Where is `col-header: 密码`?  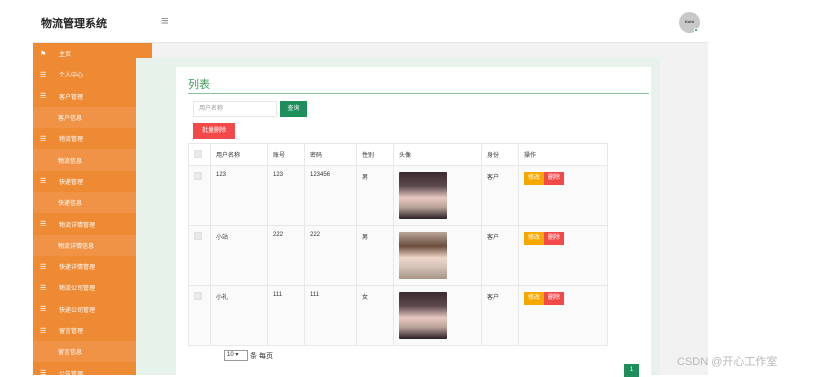 col-header: 密码 is located at coordinates (330, 154).